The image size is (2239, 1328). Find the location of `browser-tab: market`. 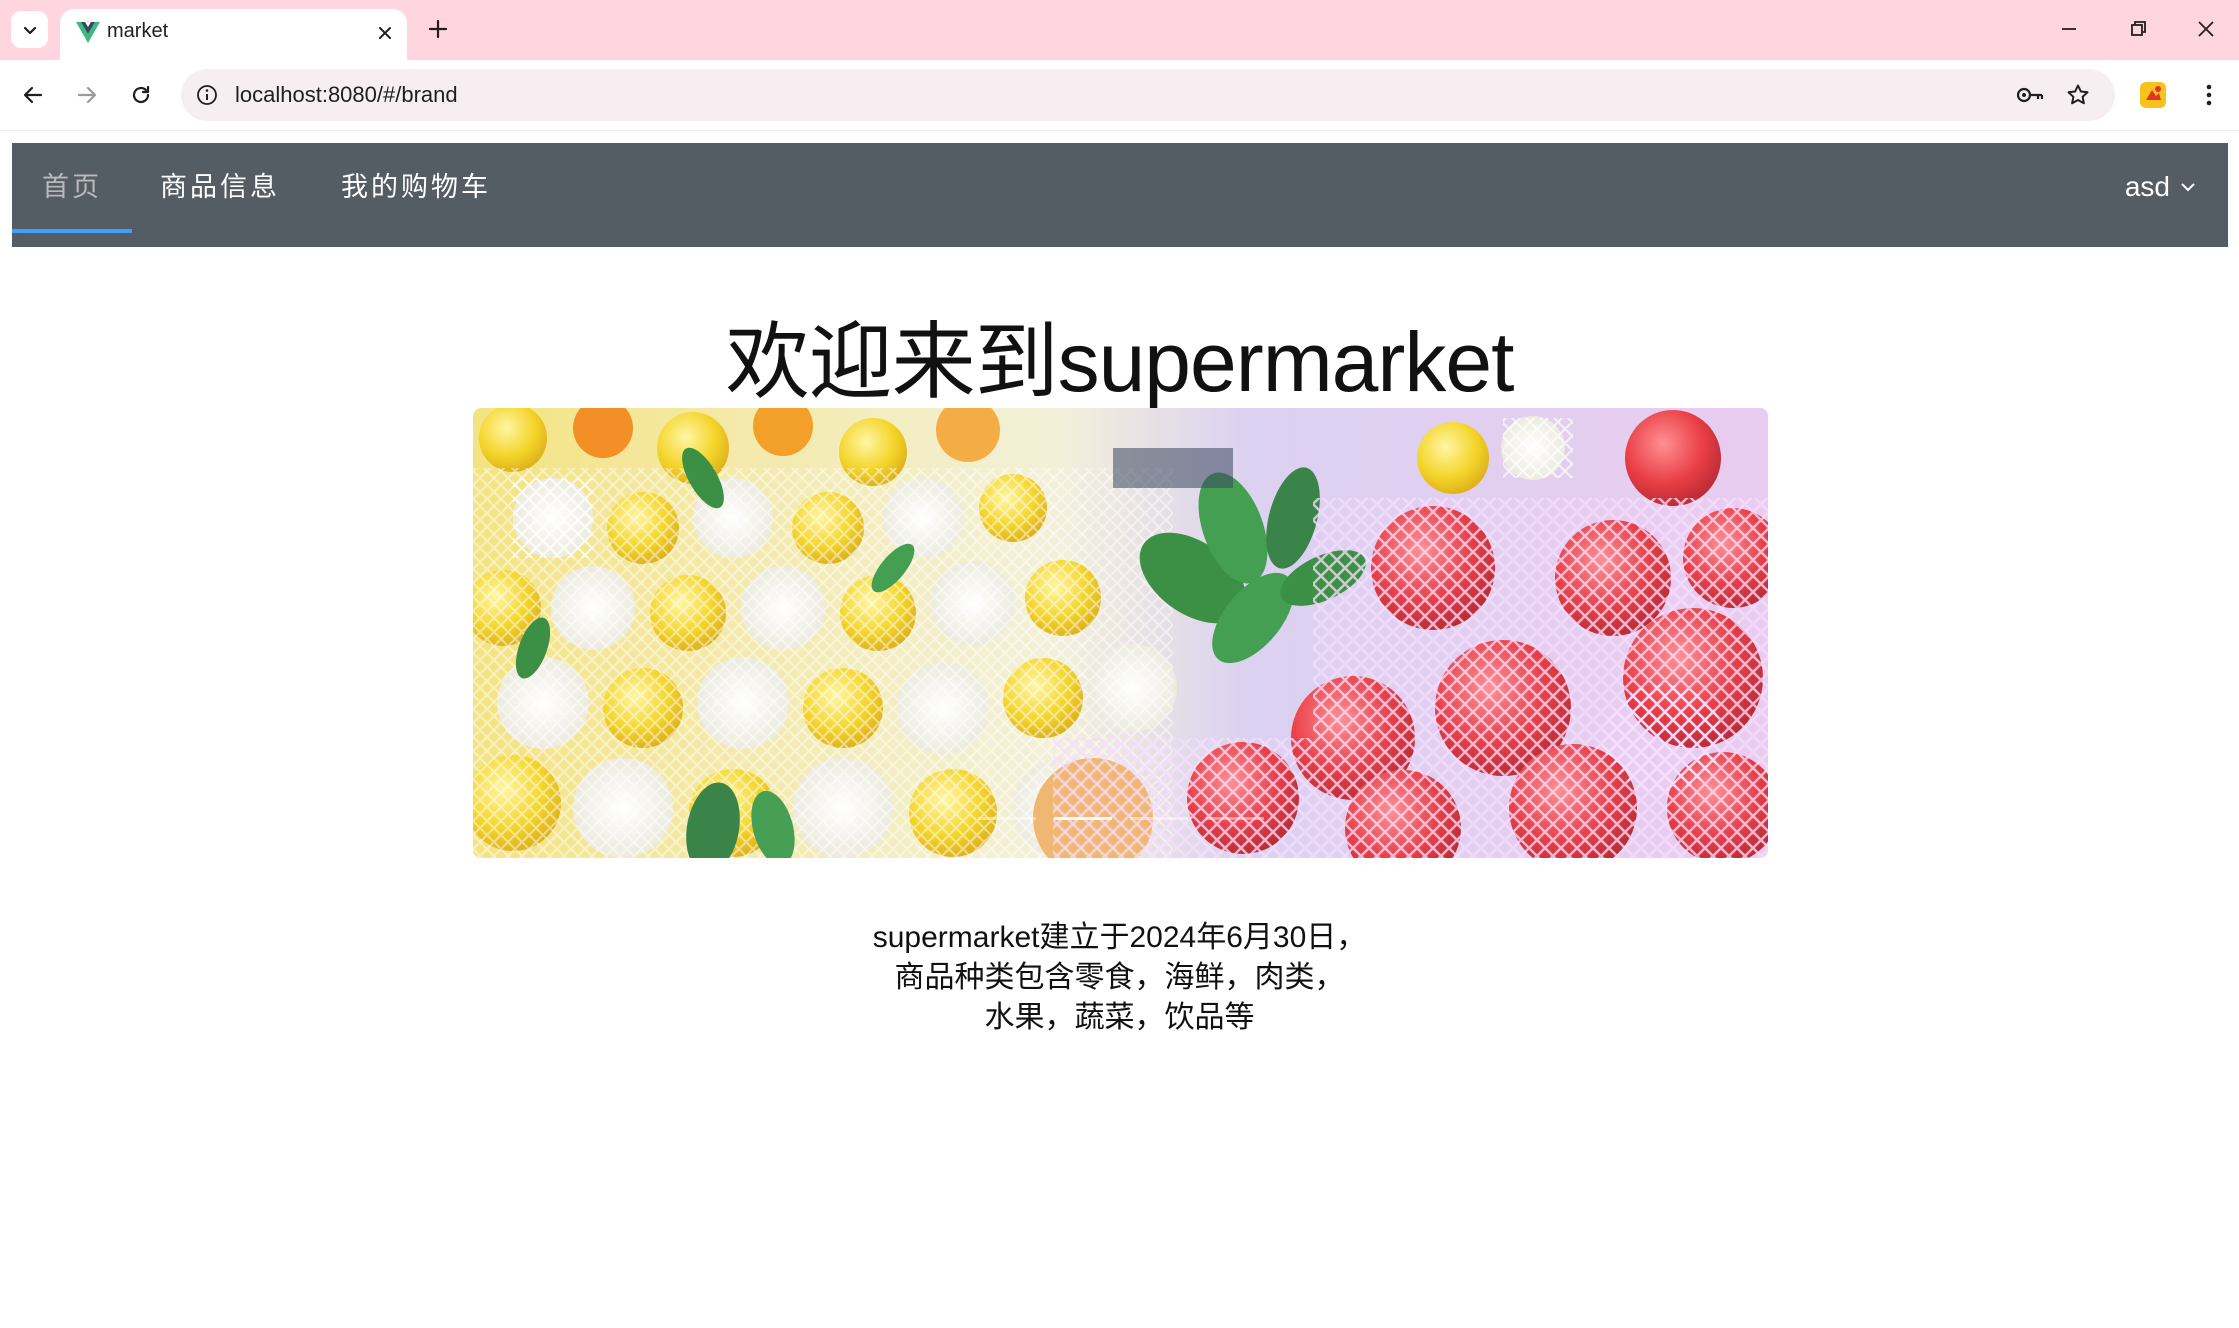

browser-tab: market is located at coordinates (233, 34).